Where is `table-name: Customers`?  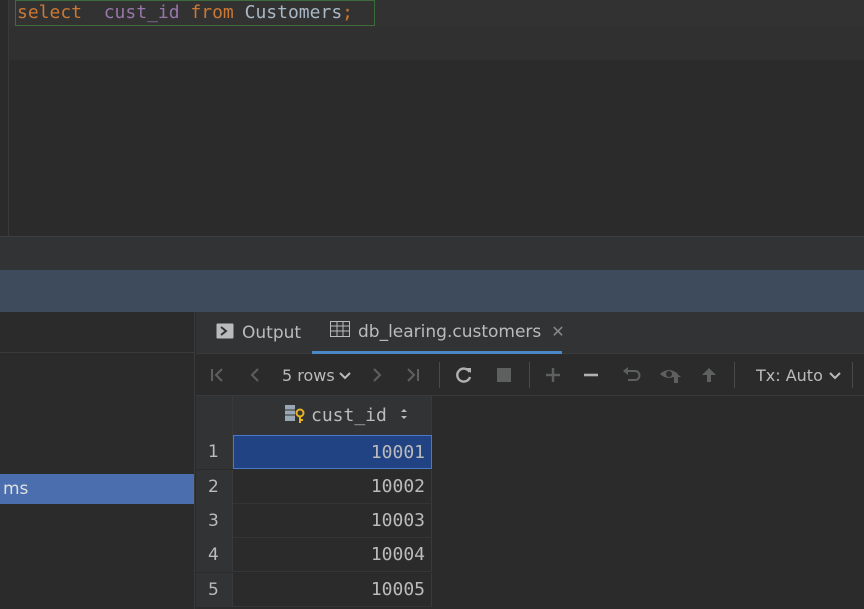 table-name: Customers is located at coordinates (293, 12).